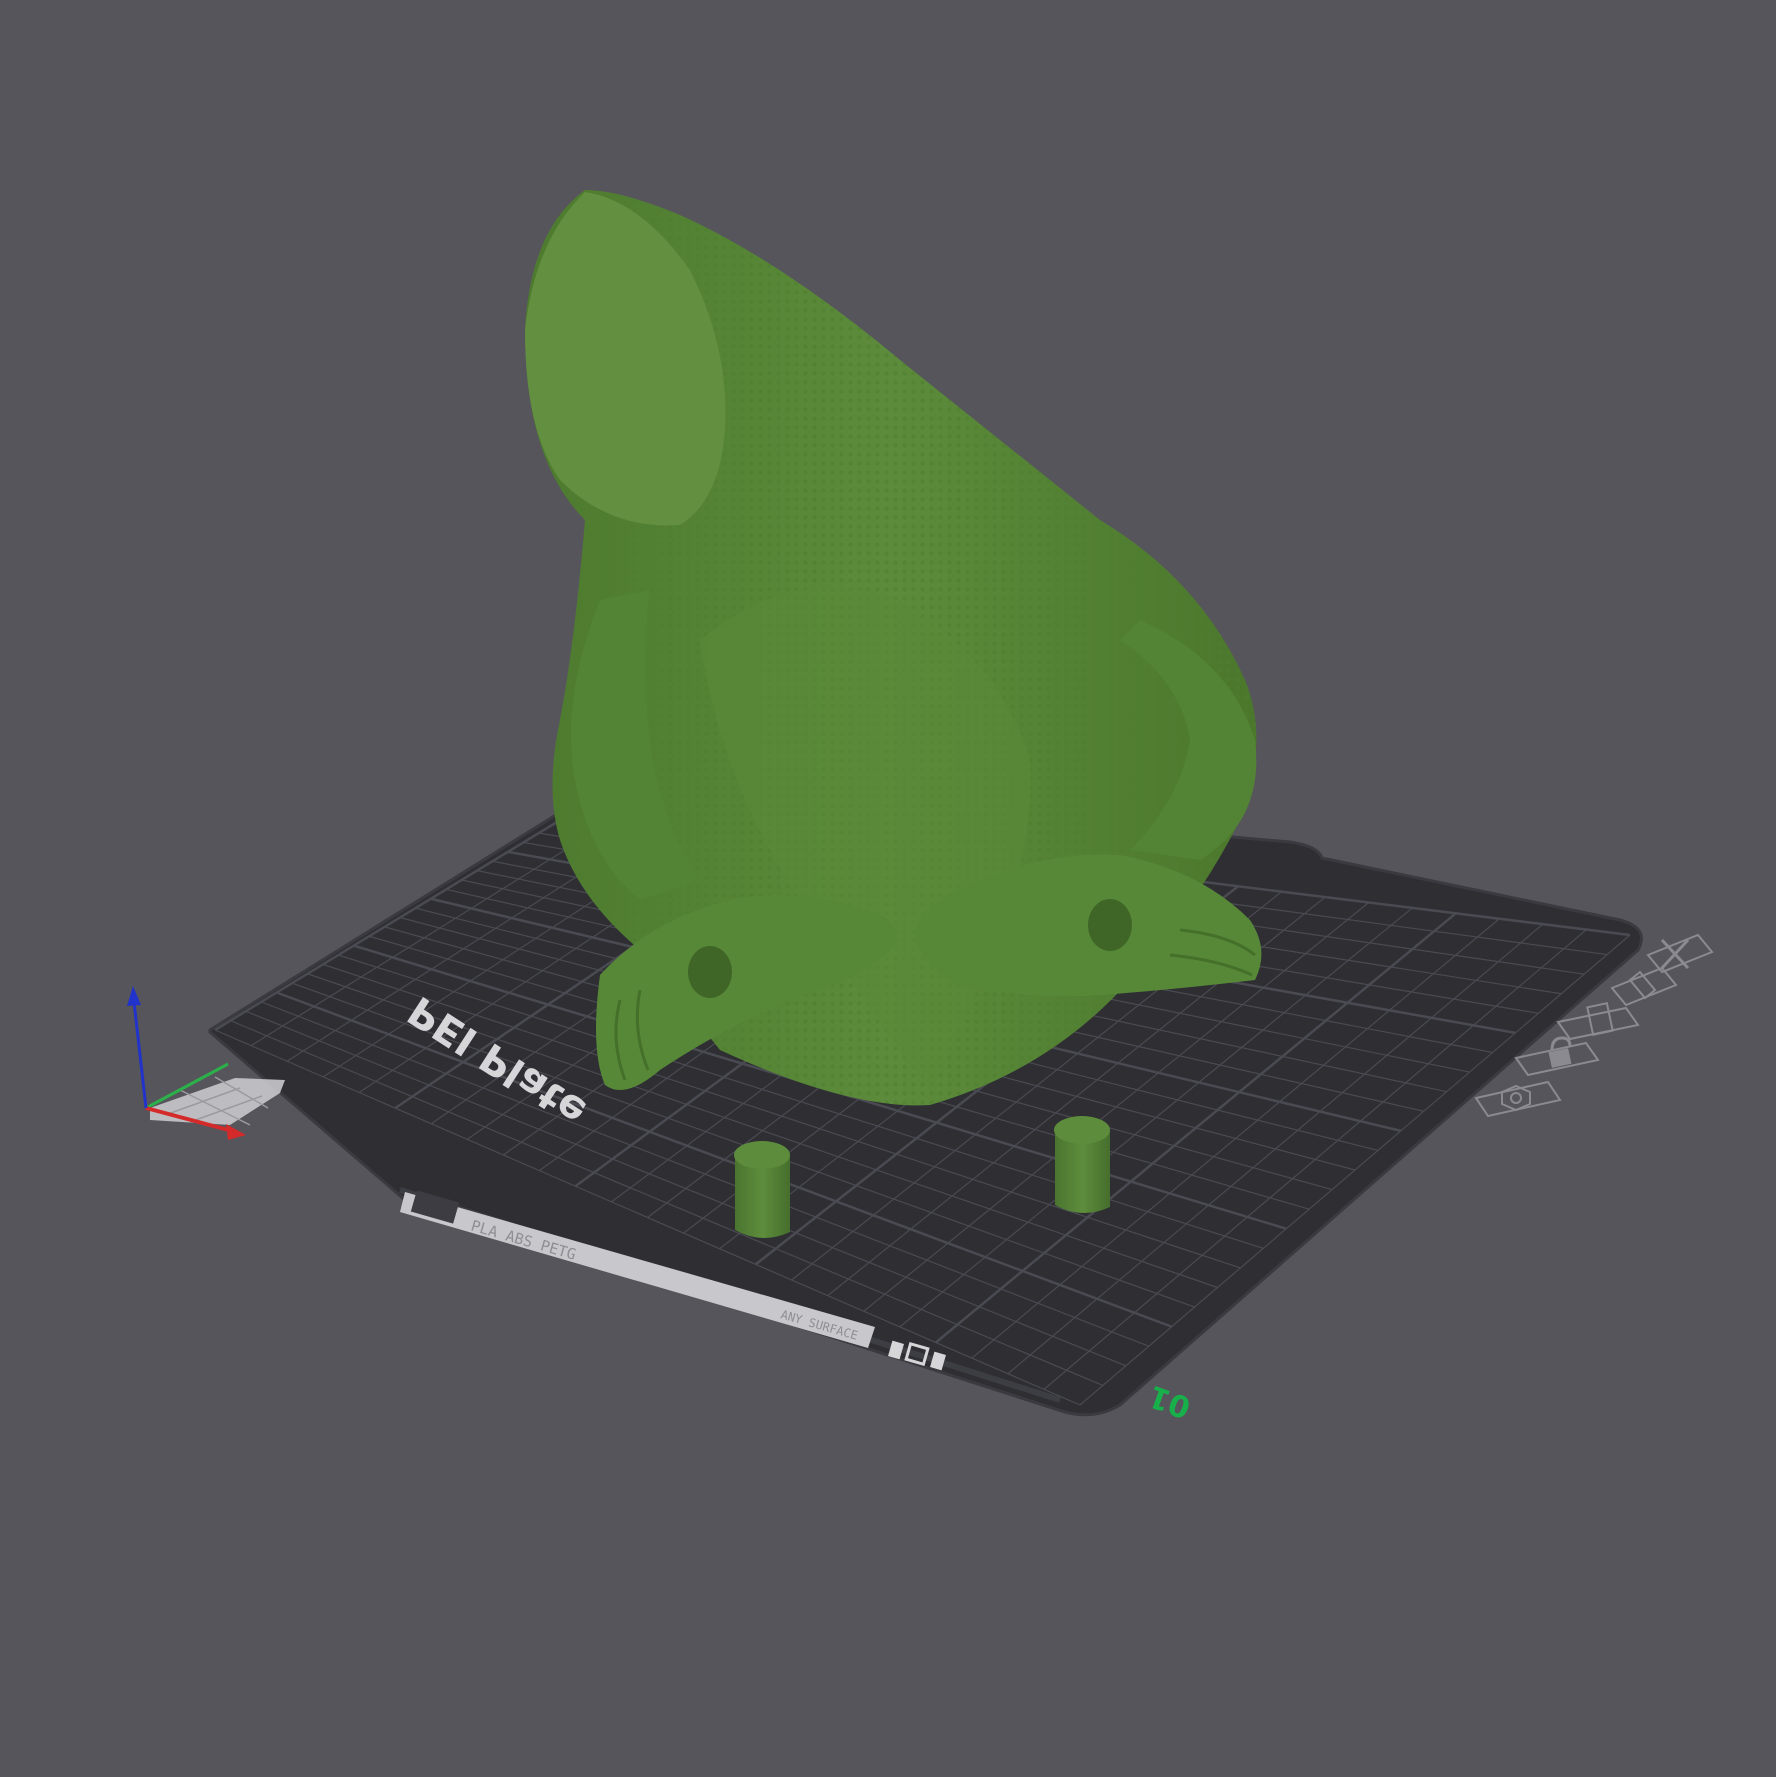  I want to click on plate-number: 01, so click(1169, 1401).